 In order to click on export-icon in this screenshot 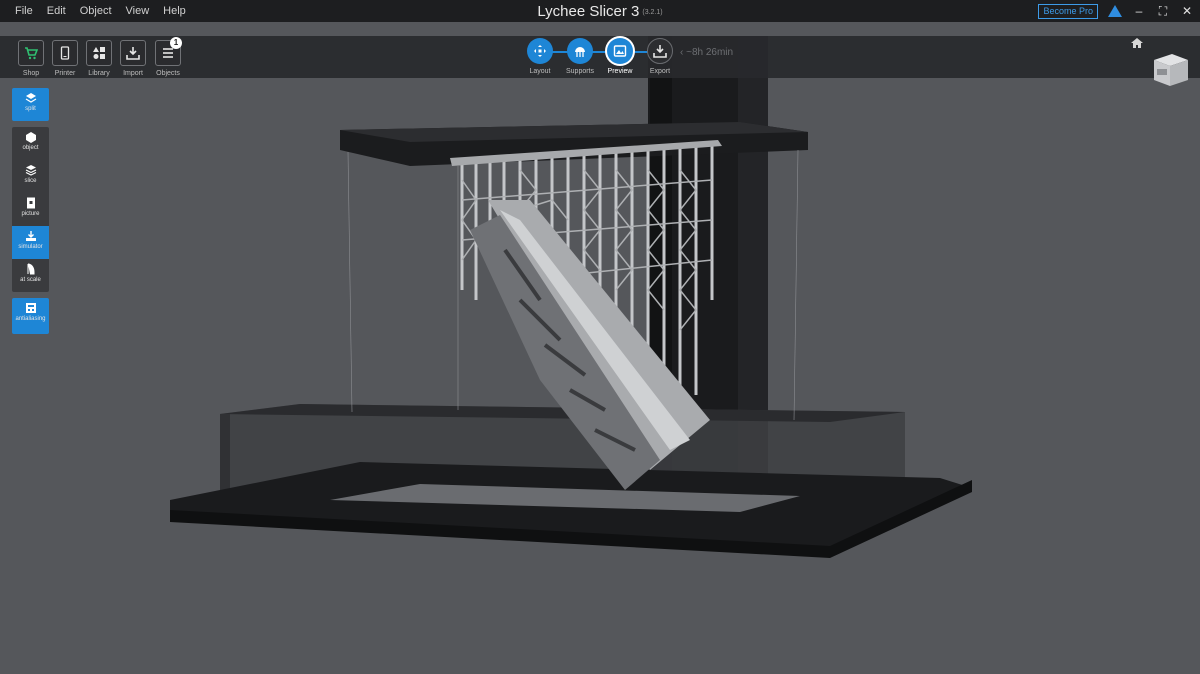, I will do `click(660, 51)`.